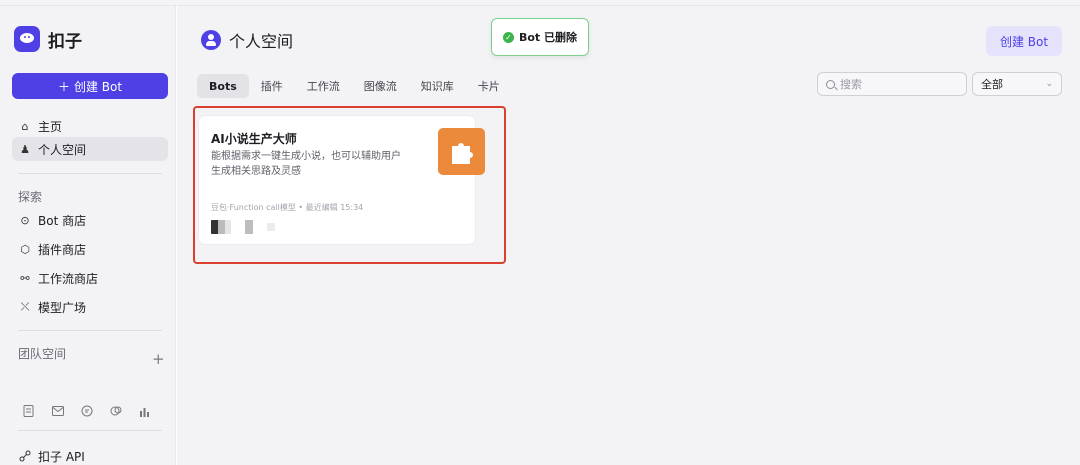  I want to click on search-placeholder: 搜索, so click(851, 84).